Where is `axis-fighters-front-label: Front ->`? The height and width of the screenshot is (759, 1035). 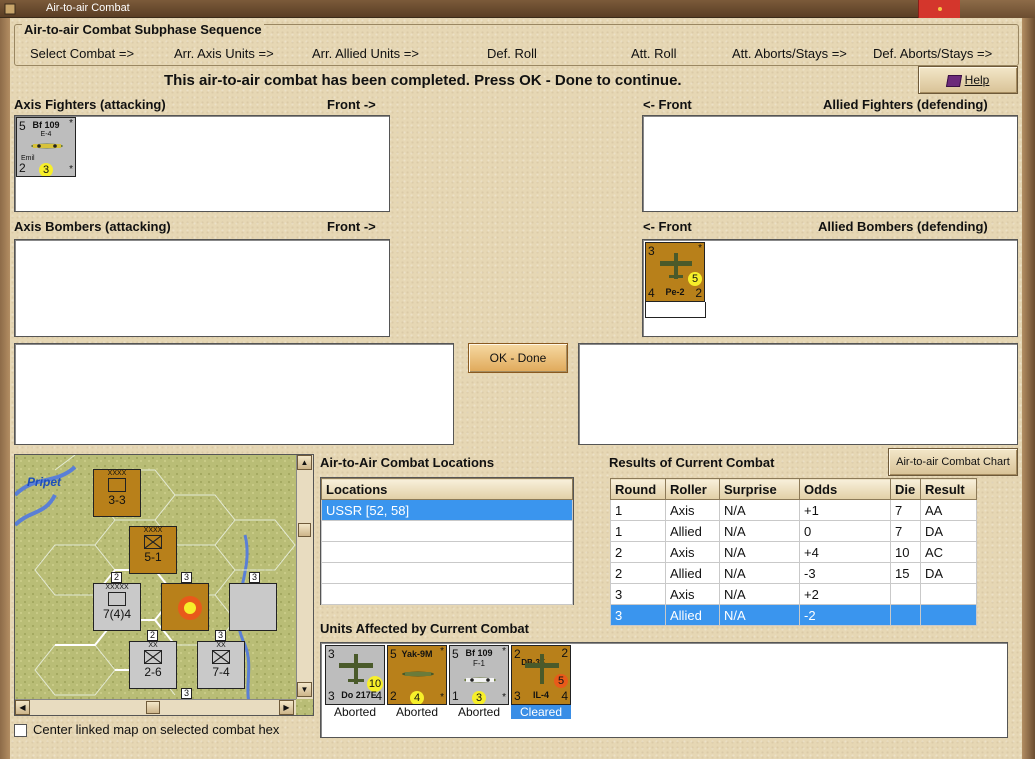 axis-fighters-front-label: Front -> is located at coordinates (351, 104).